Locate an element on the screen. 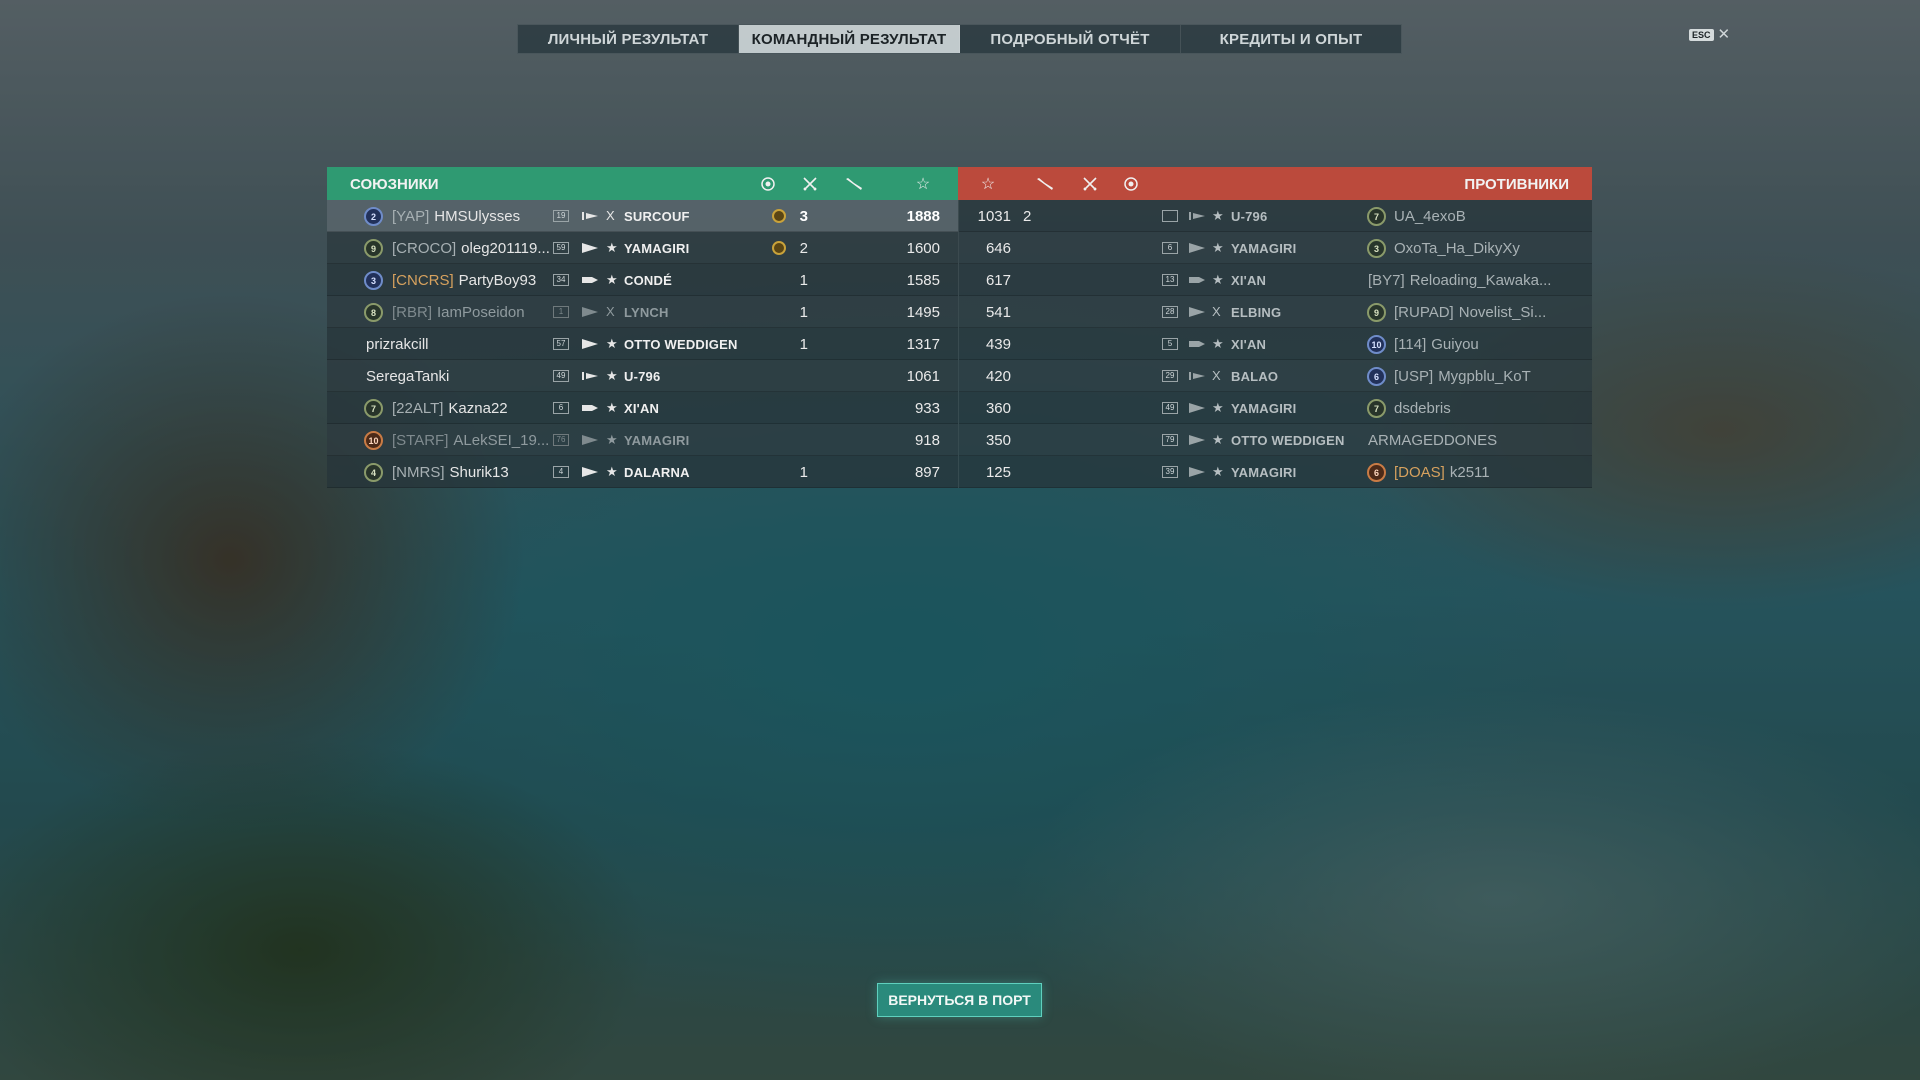 The width and height of the screenshot is (1920, 1080). player-name: [114] Guiyou is located at coordinates (1436, 344).